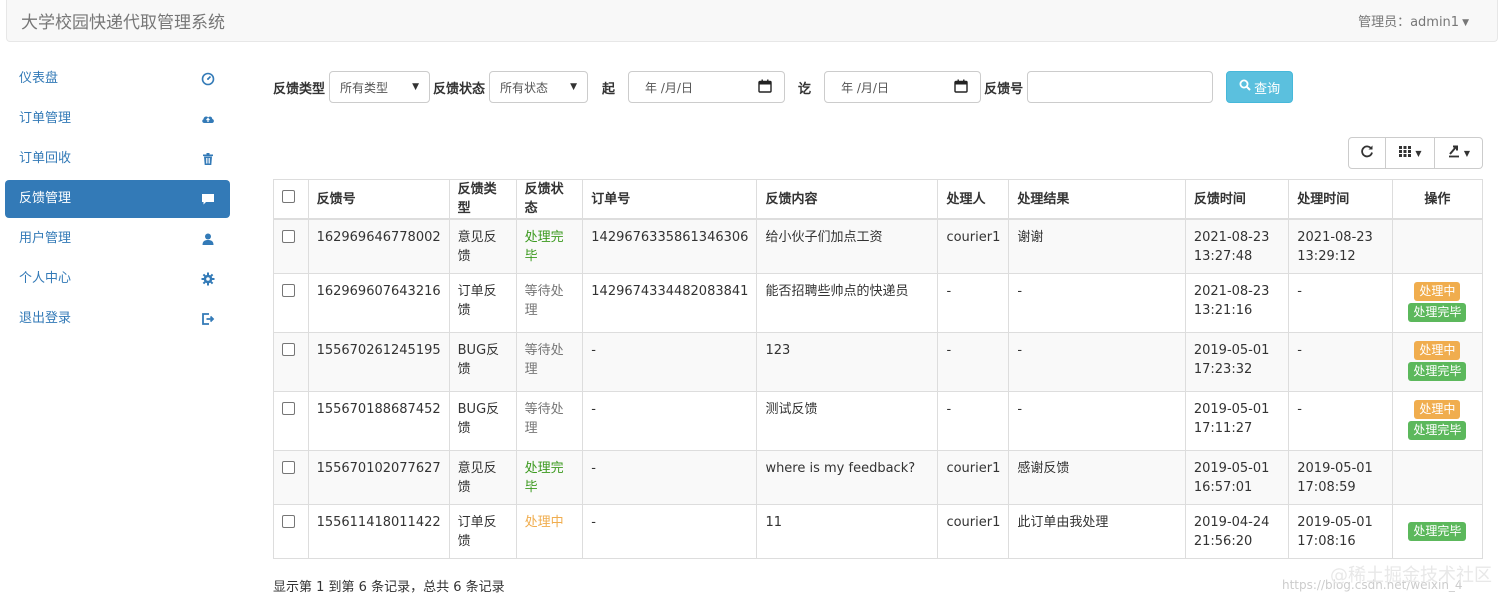  What do you see at coordinates (123, 20) in the screenshot?
I see `app-title: 大学校园快递代取管理系统` at bounding box center [123, 20].